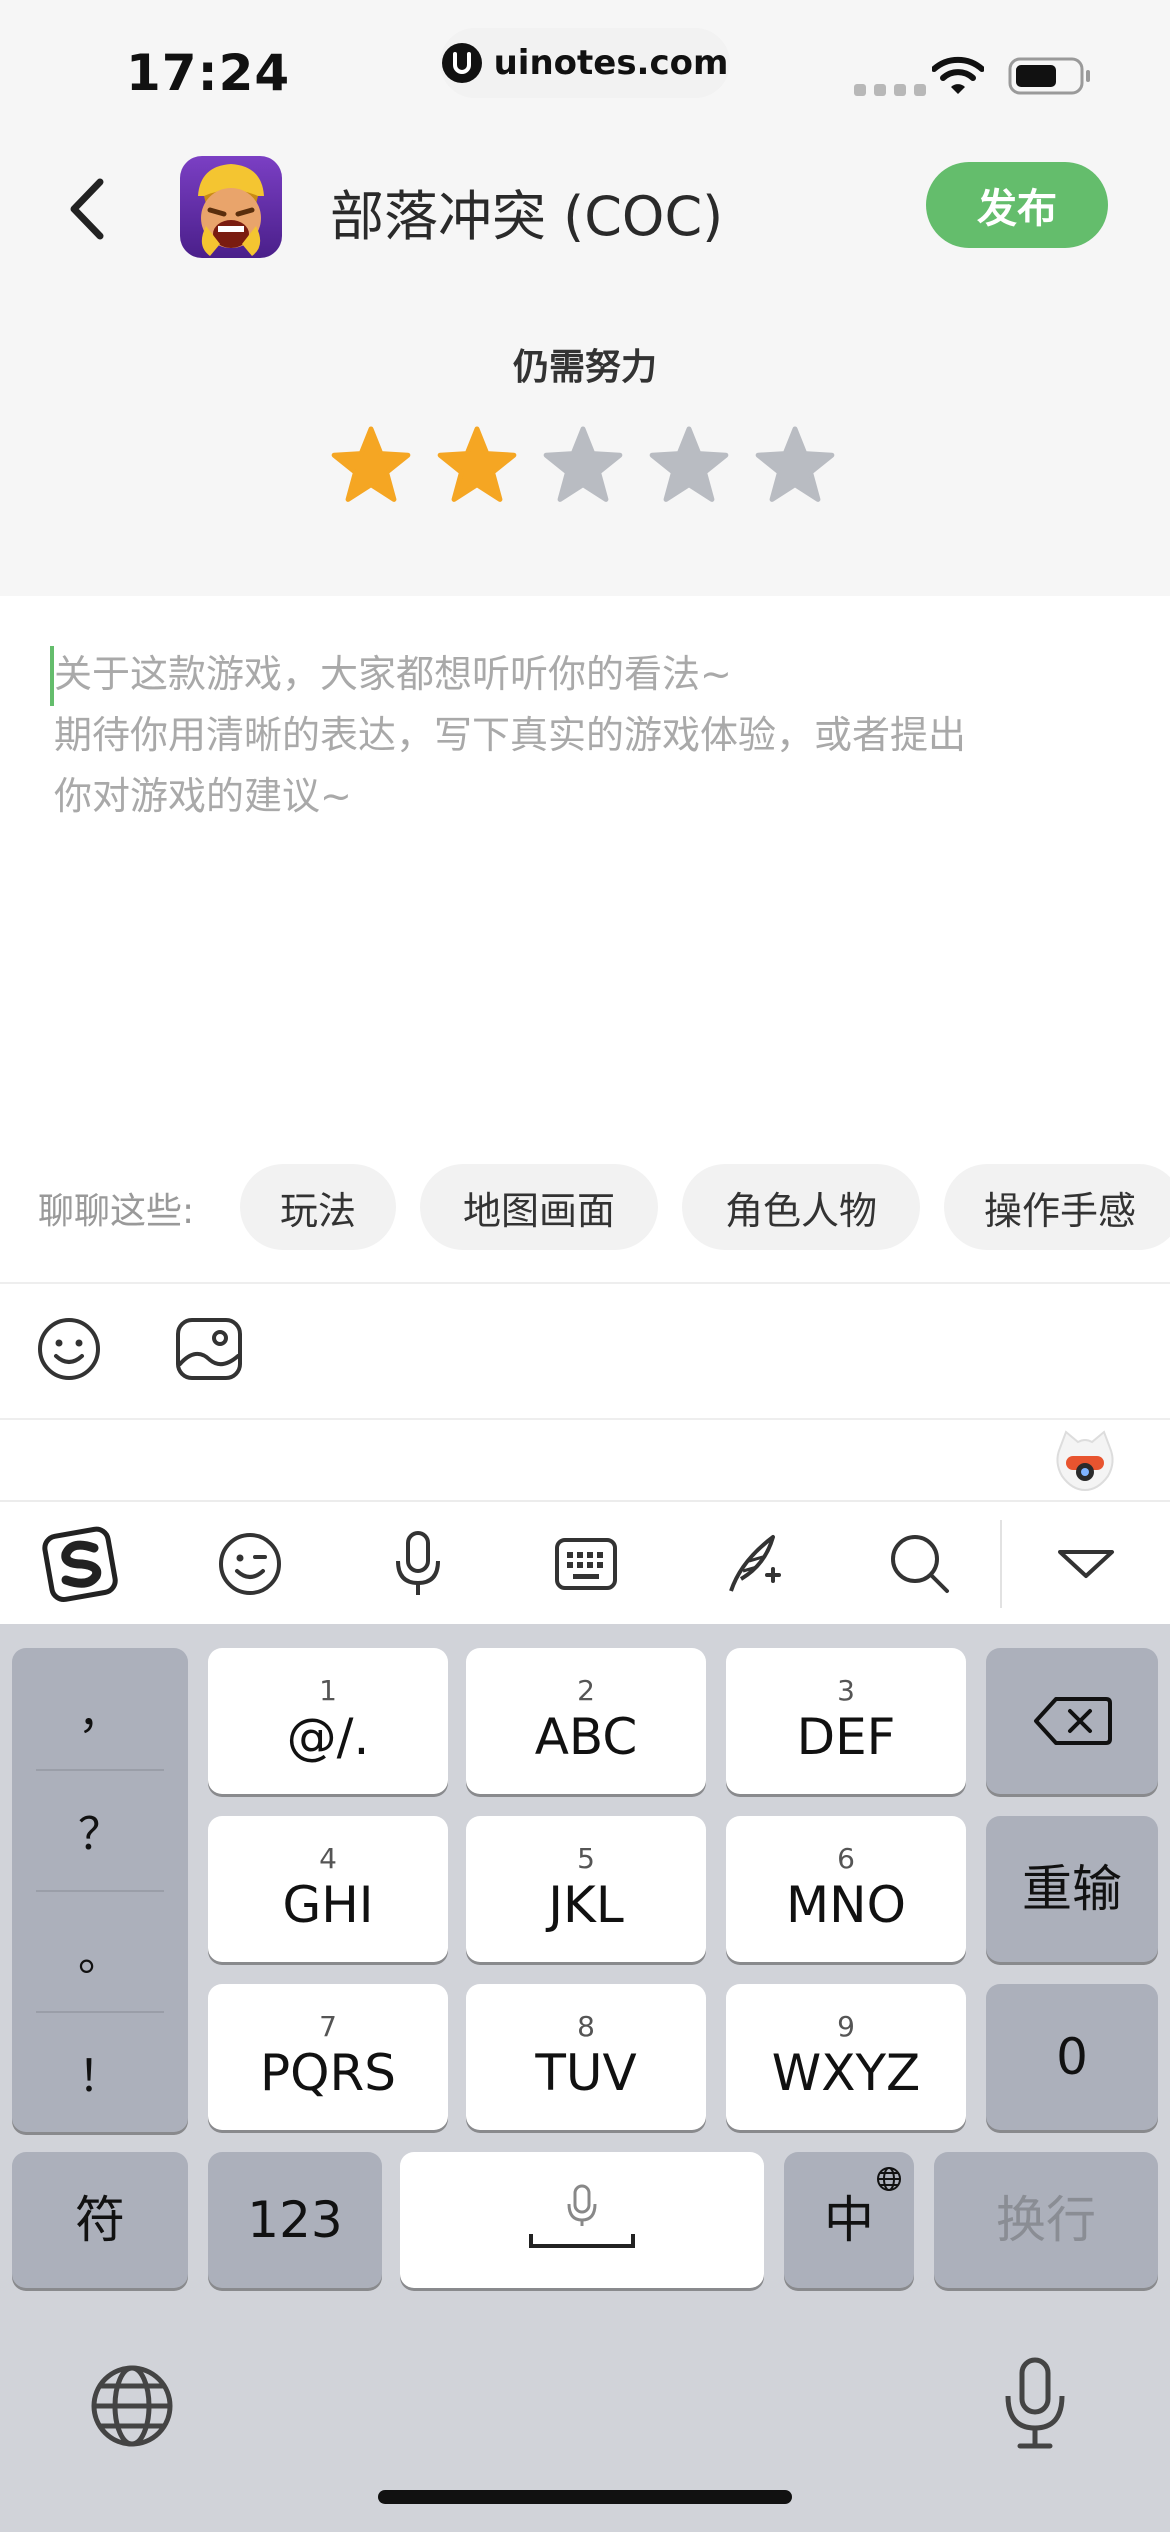  Describe the element at coordinates (100, 1829) in the screenshot. I see `punct-key: ？` at that location.